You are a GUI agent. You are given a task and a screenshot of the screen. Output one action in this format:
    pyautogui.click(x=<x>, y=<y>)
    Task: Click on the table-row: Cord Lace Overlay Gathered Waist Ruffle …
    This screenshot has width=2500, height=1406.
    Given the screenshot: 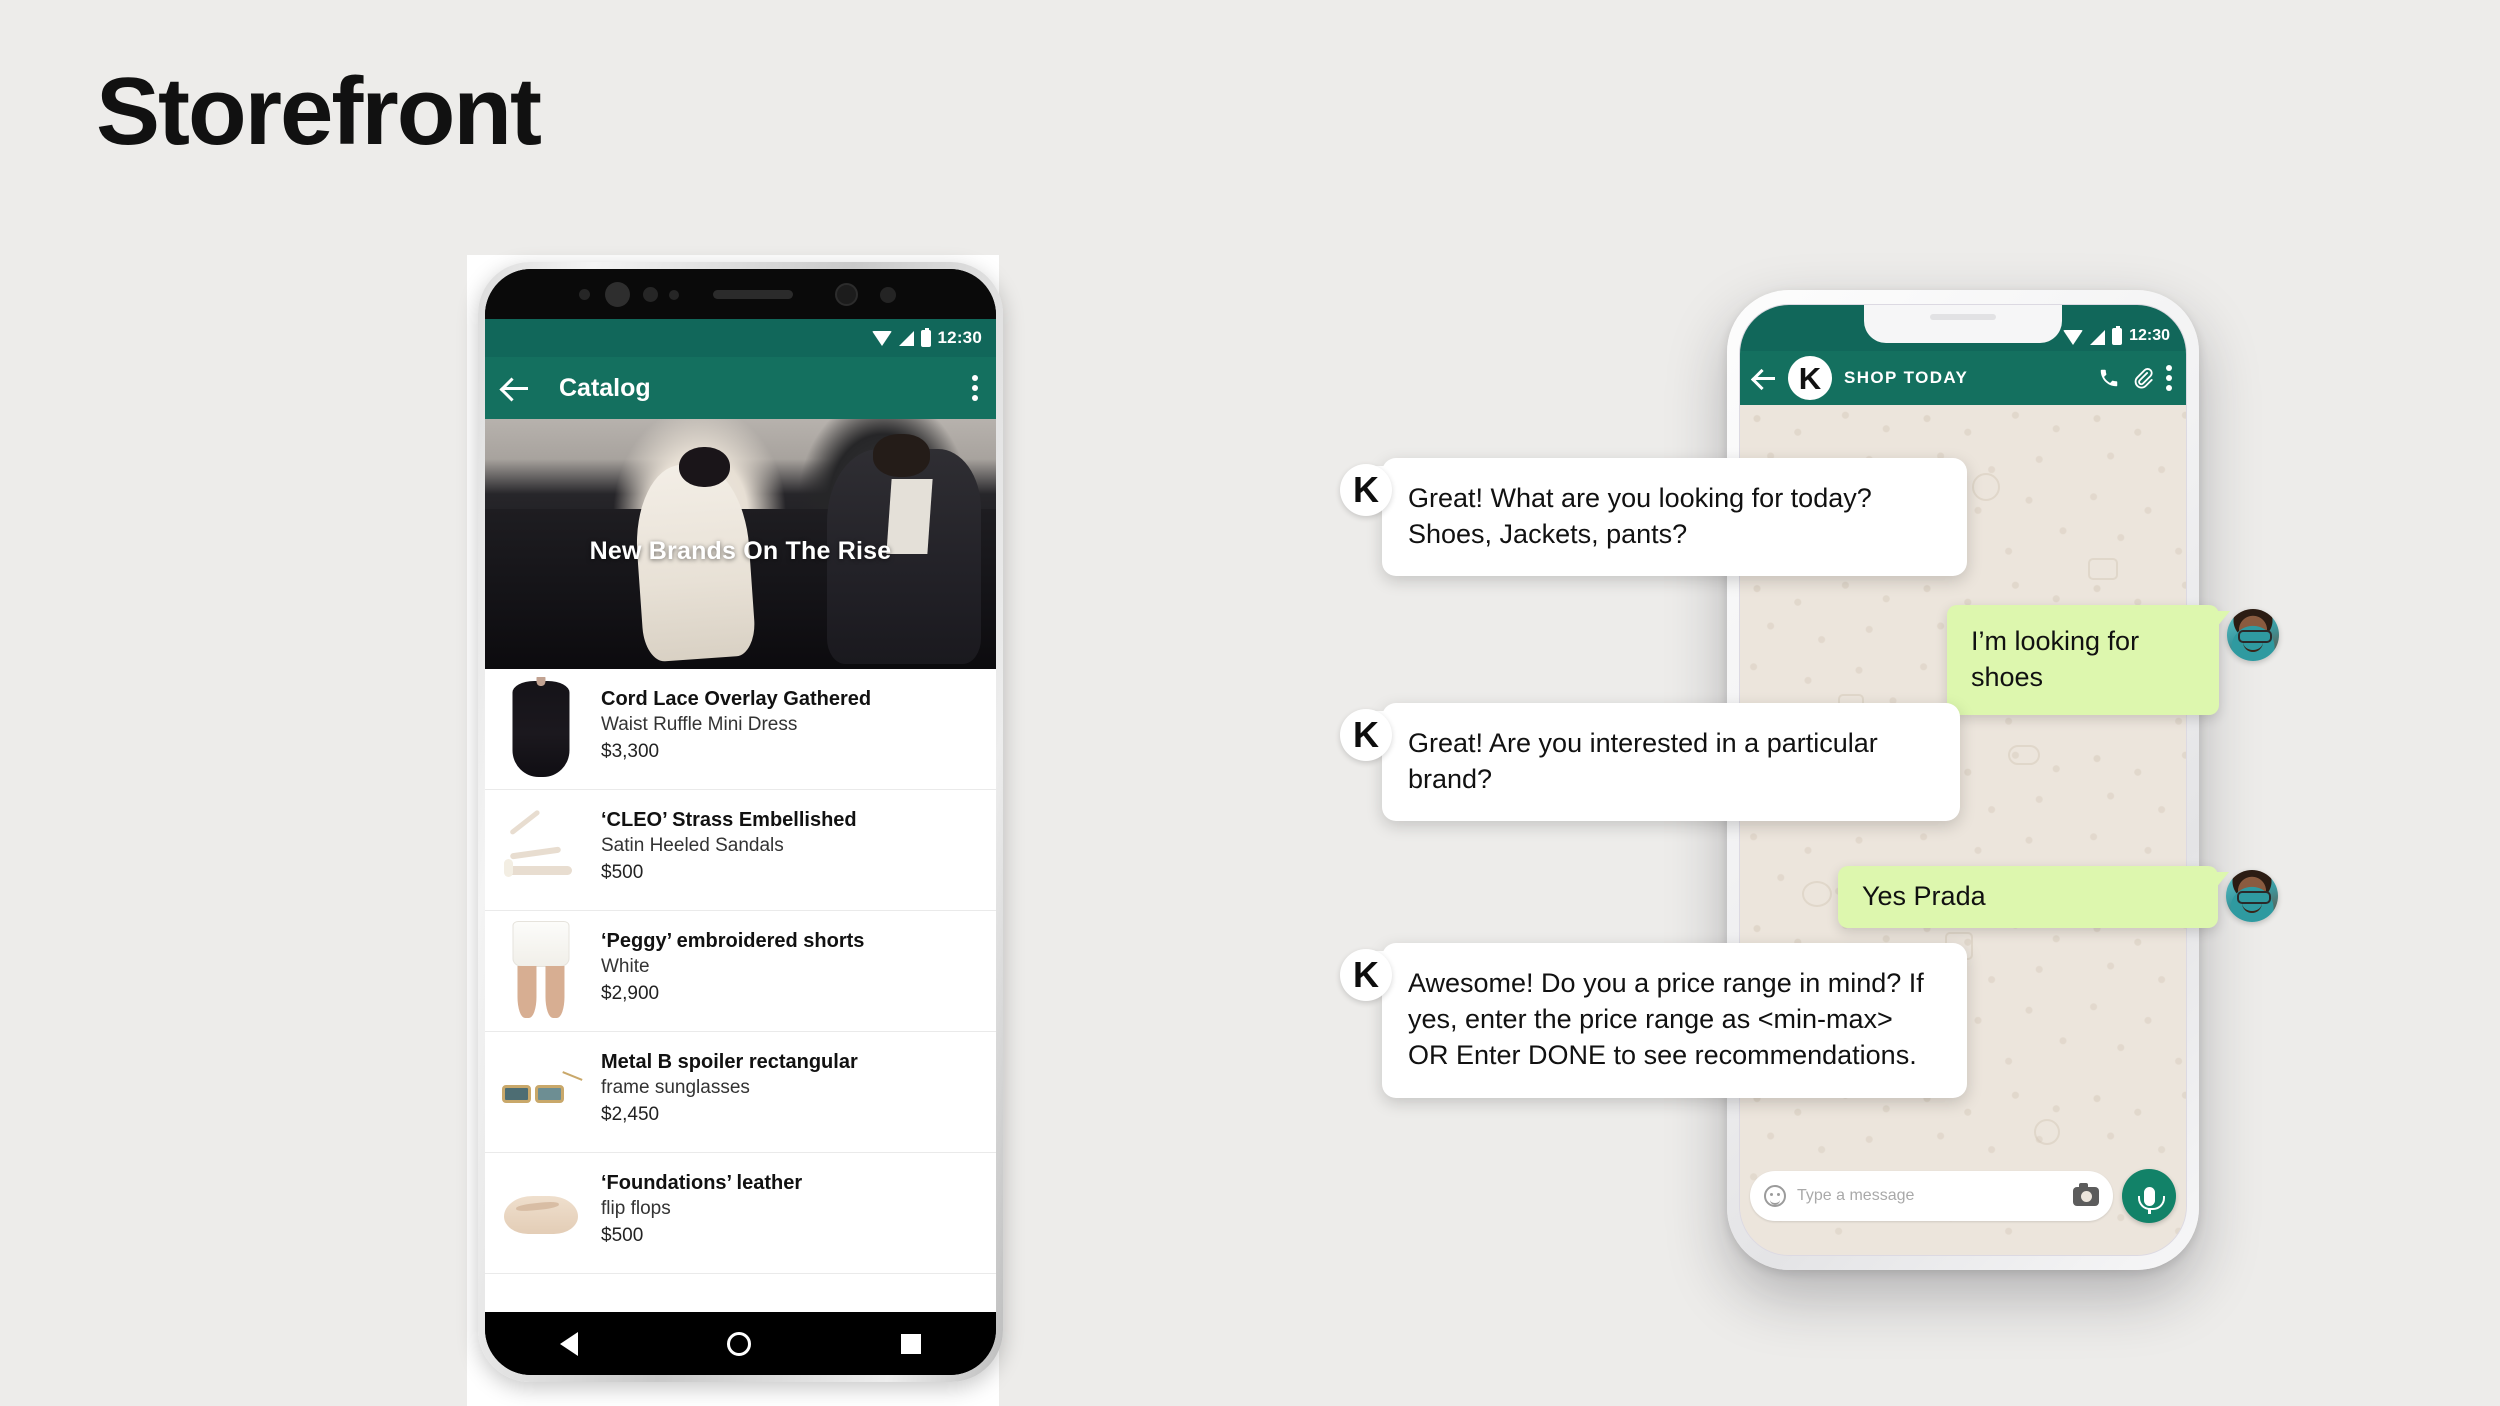 What is the action you would take?
    pyautogui.click(x=740, y=729)
    